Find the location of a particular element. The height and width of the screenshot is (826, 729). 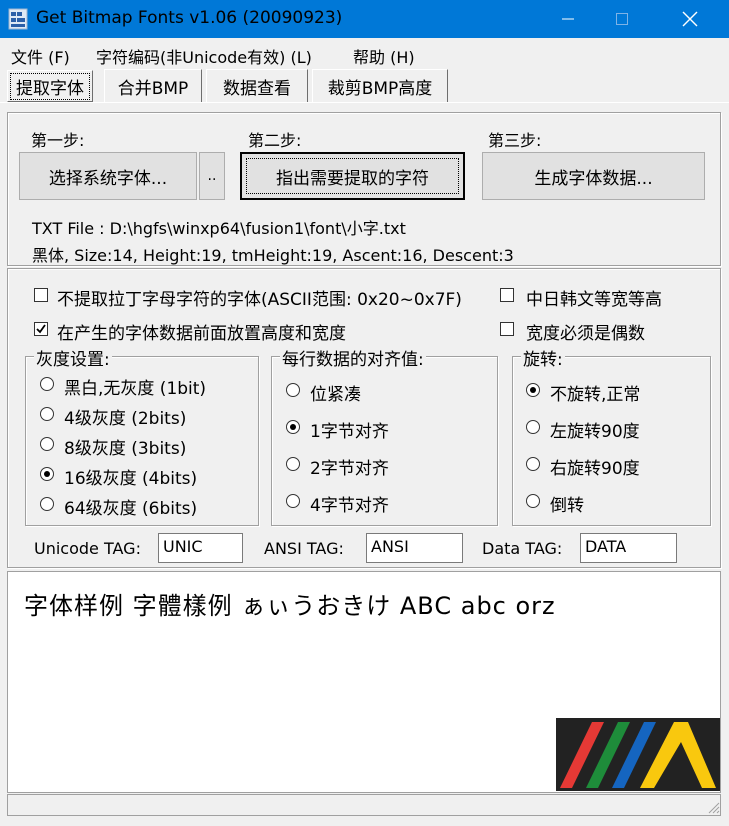

tab-label: 数据查看 is located at coordinates (257, 88).